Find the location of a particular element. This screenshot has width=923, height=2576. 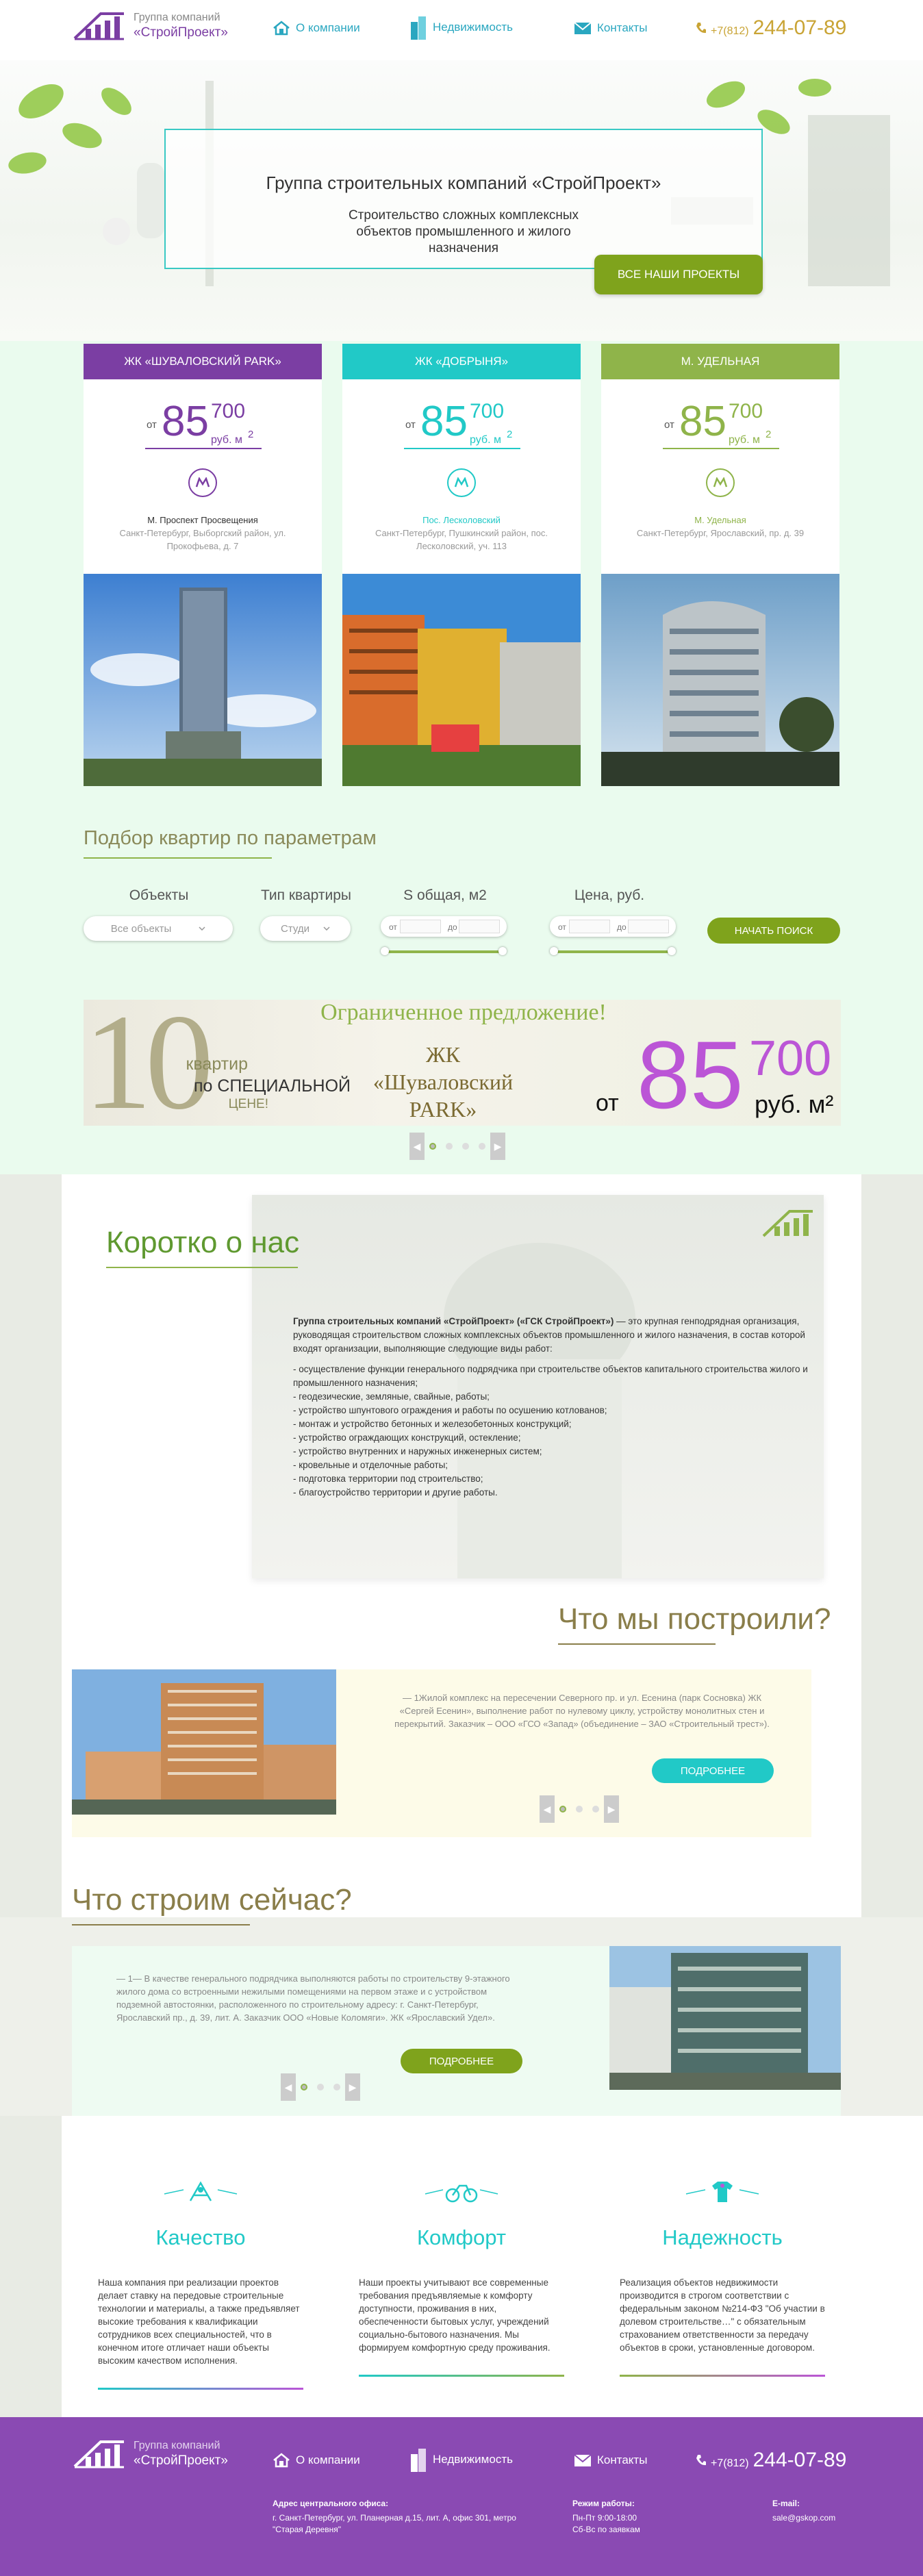

buildings-icon is located at coordinates (418, 2460).